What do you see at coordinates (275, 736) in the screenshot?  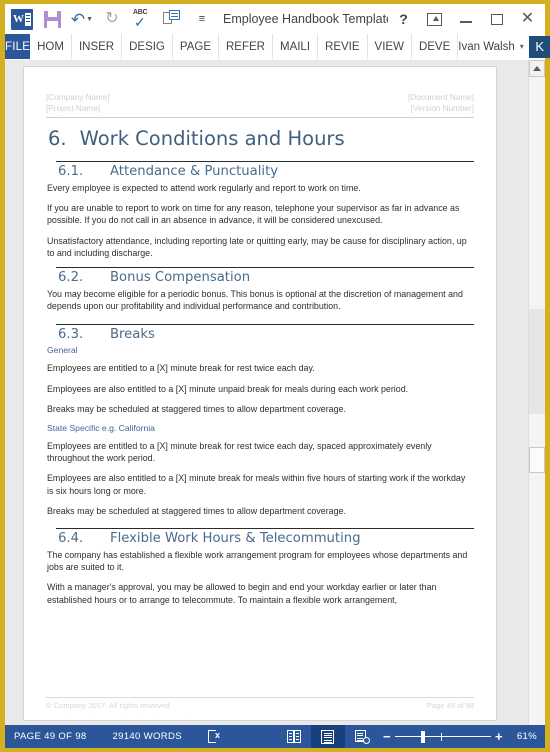 I see `status-bar: PAGE 49 OF 98 29140 WORDS x − + 61%` at bounding box center [275, 736].